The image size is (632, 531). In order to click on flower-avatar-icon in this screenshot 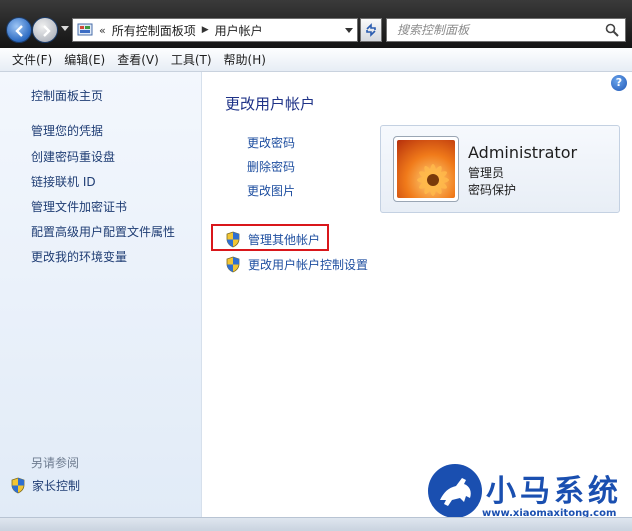, I will do `click(426, 169)`.